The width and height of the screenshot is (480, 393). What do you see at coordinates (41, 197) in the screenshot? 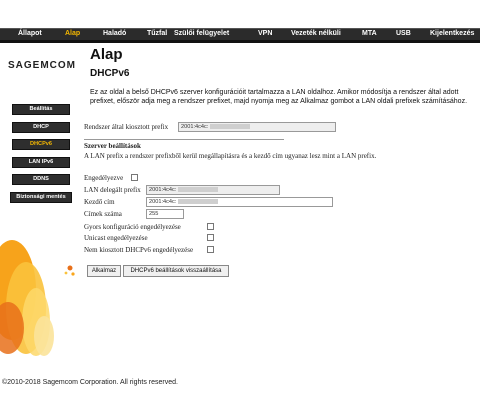
I see `sidebar-item-biztonsagi-mentes: Biztonsági mentés` at bounding box center [41, 197].